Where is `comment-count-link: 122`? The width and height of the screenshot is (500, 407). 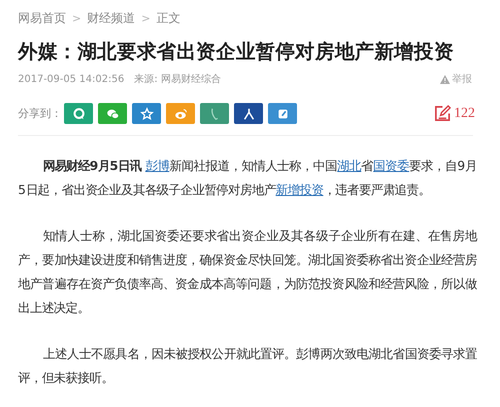
comment-count-link: 122 is located at coordinates (454, 113).